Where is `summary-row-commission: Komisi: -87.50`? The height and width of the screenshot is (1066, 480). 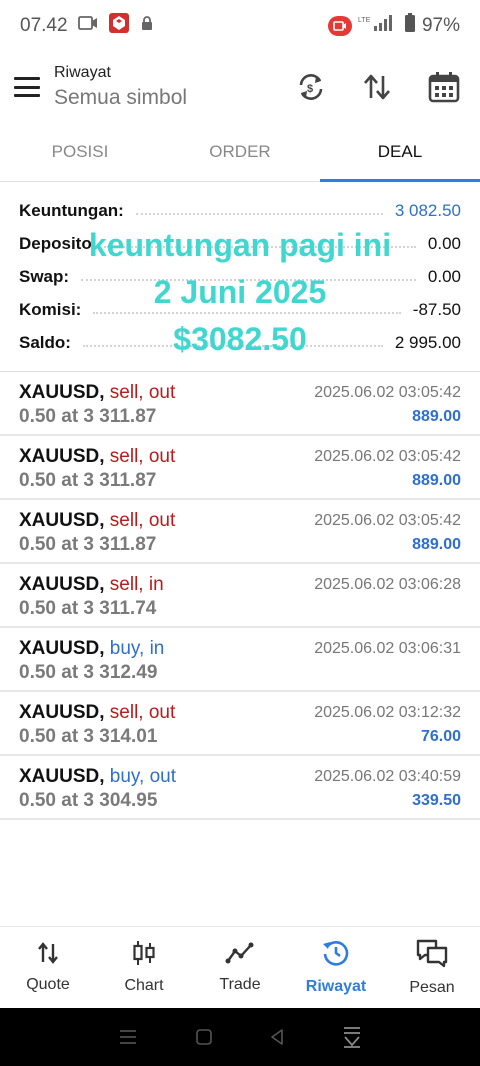 summary-row-commission: Komisi: -87.50 is located at coordinates (240, 309).